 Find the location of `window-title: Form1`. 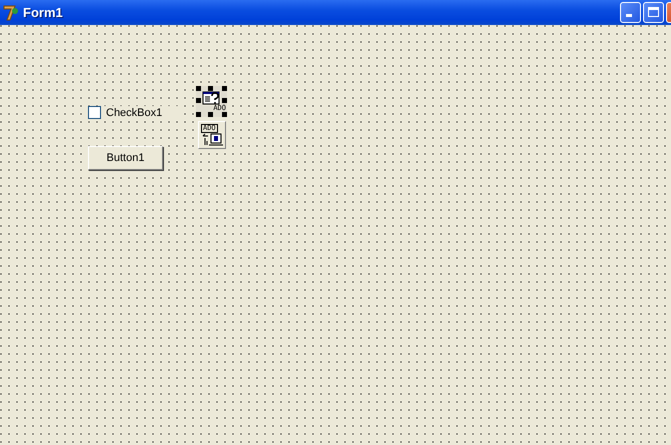

window-title: Form1 is located at coordinates (43, 12).